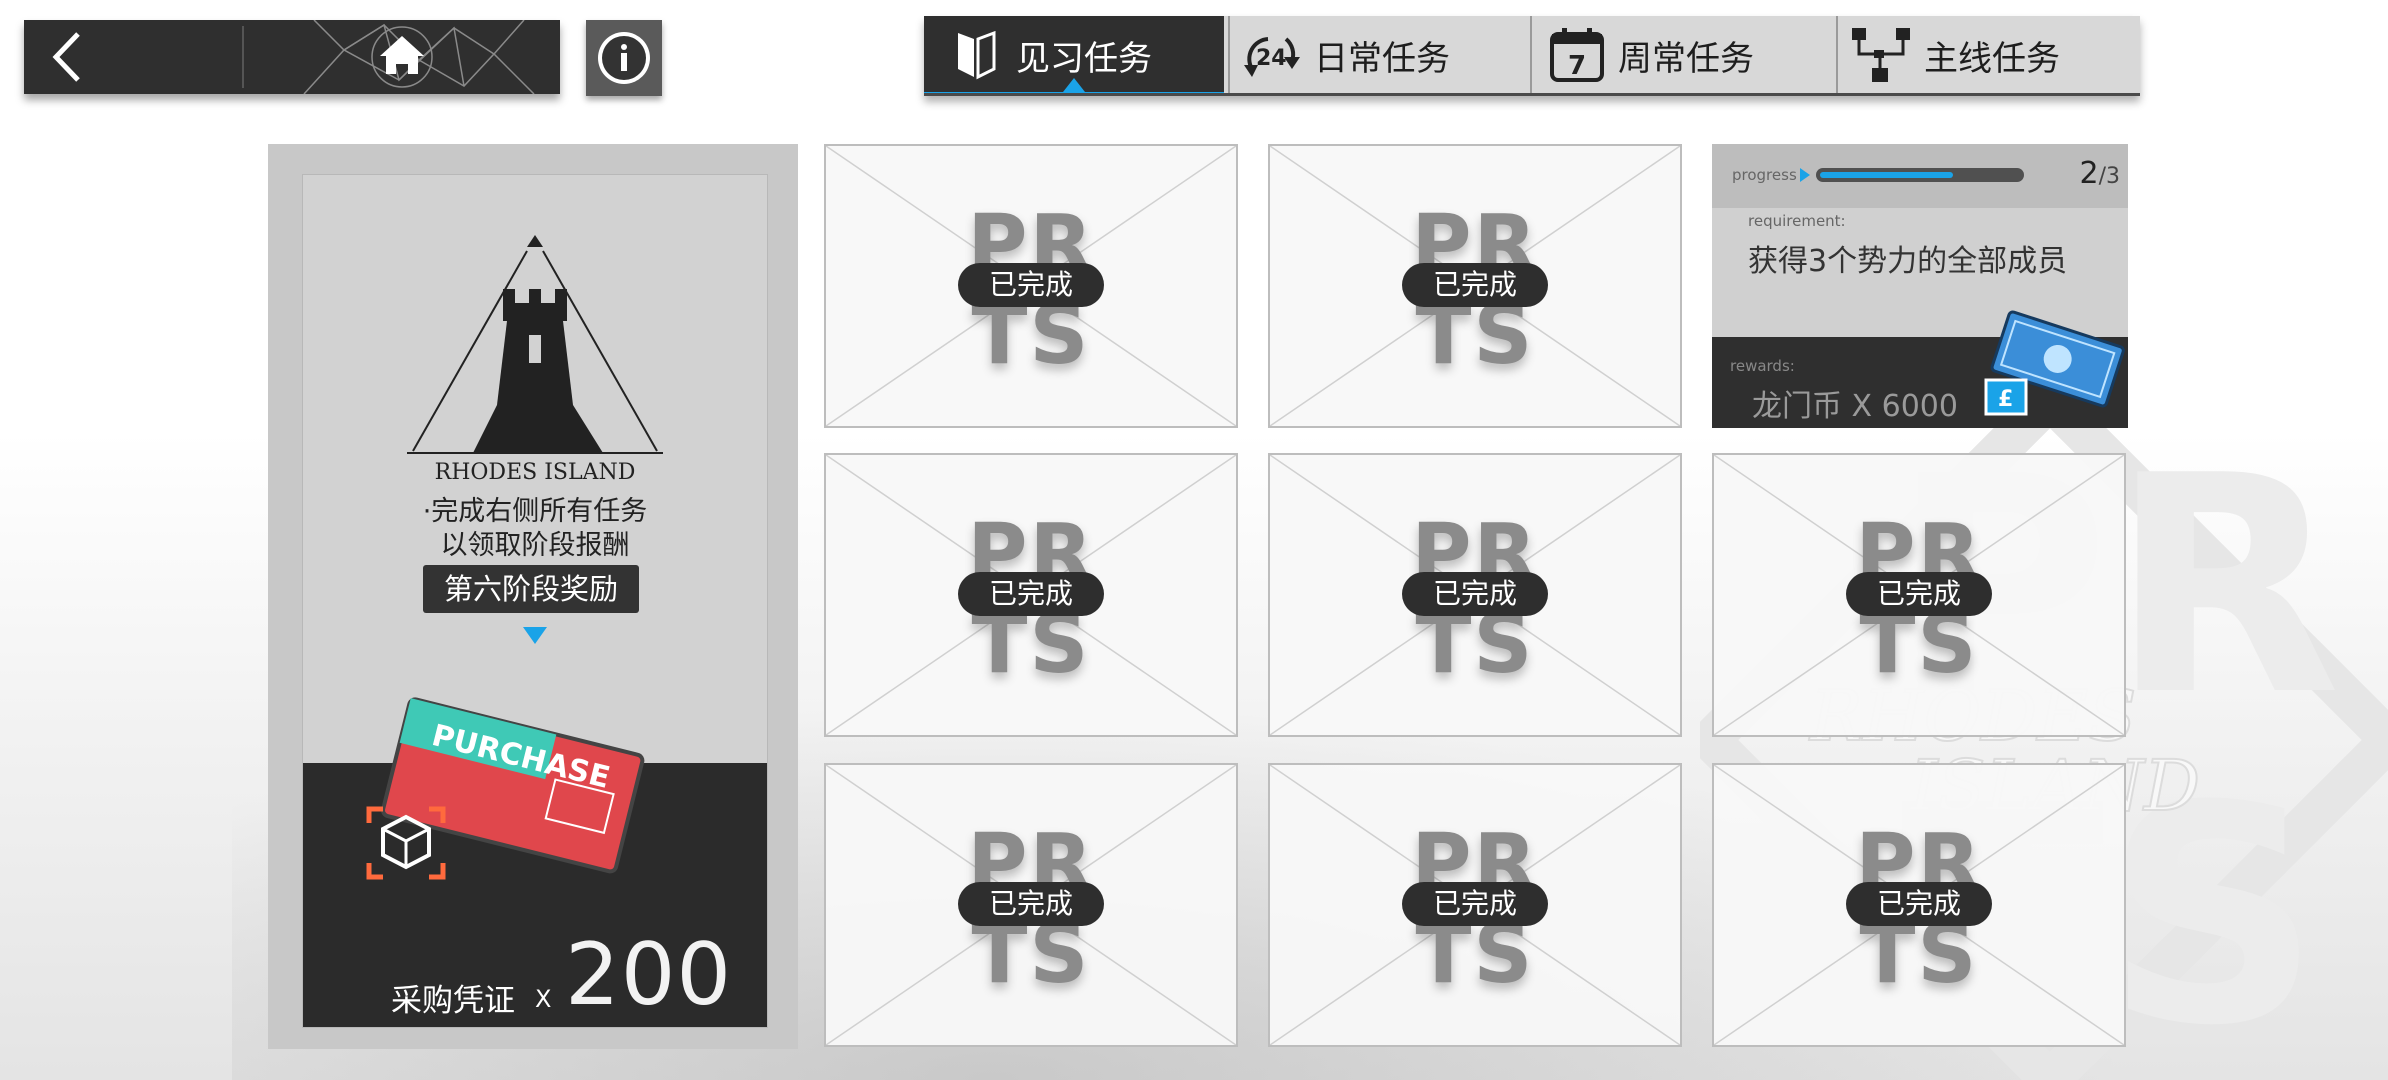  I want to click on chevron-left-icon, so click(66, 57).